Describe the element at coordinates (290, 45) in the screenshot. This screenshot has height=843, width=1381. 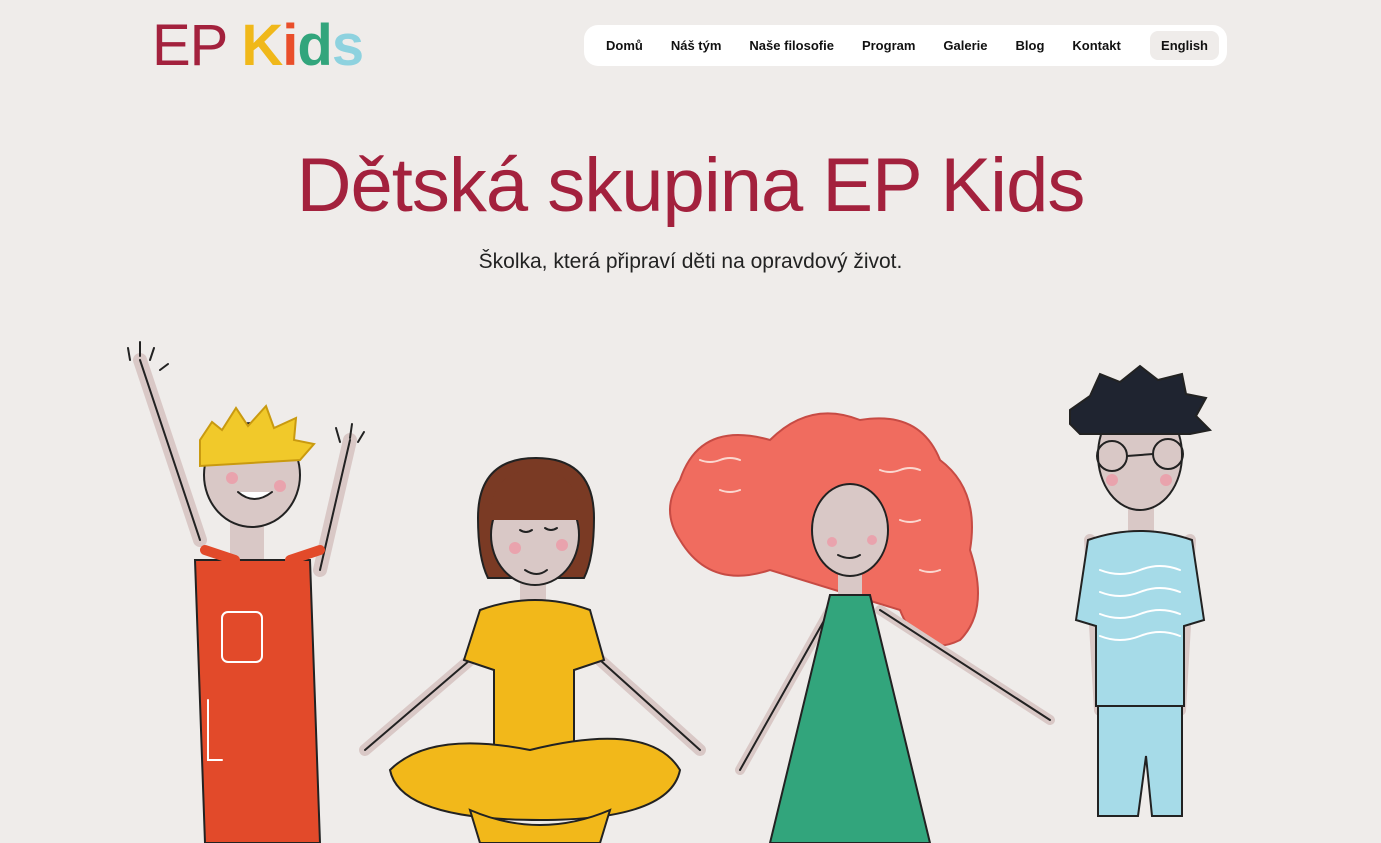
I see `logo-letter-i: i` at that location.